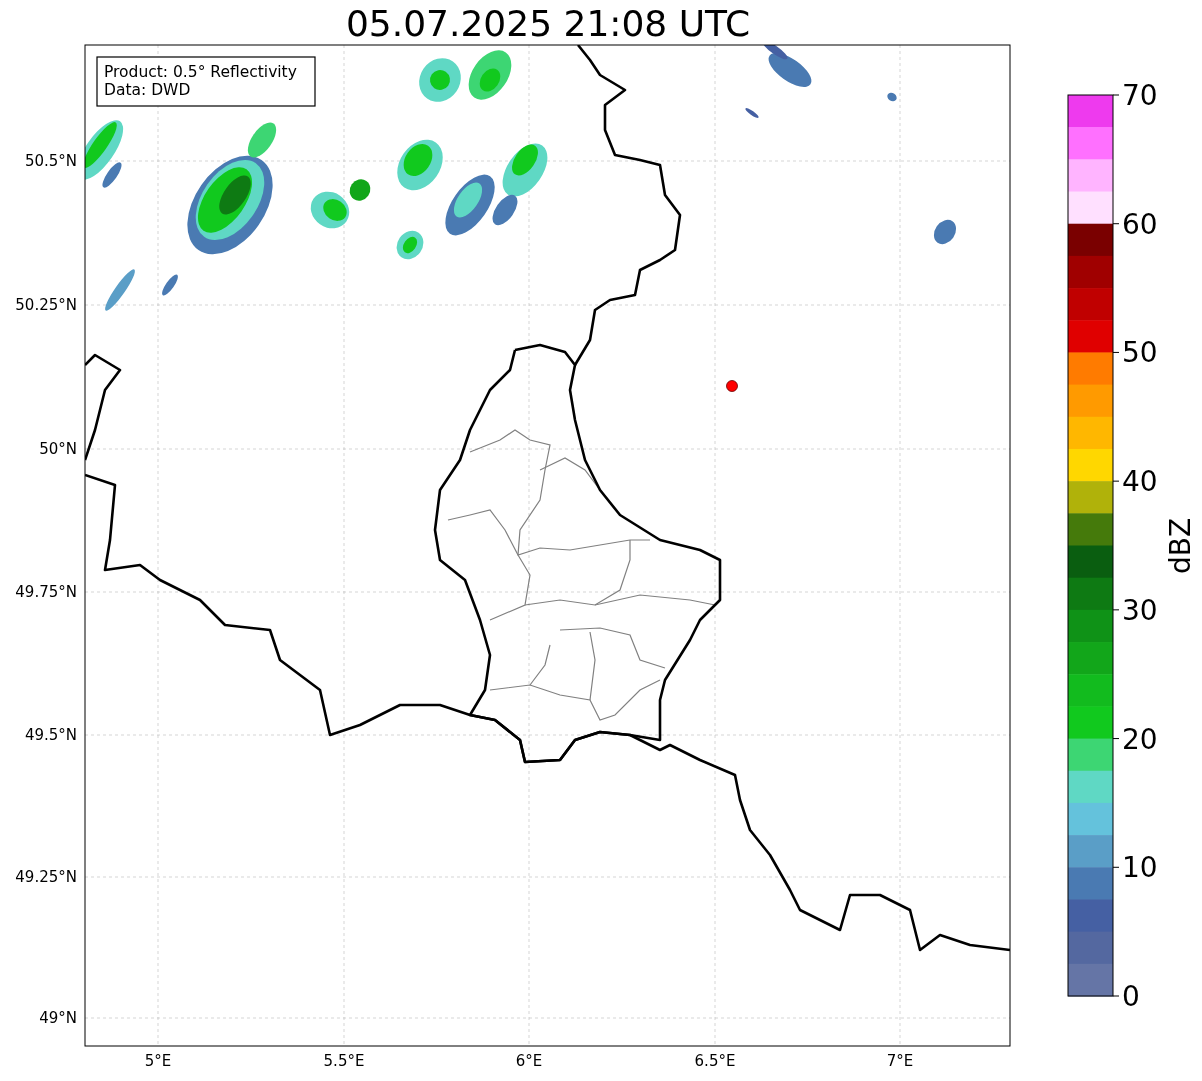  What do you see at coordinates (1140, 353) in the screenshot?
I see `colorbar-tick-label: 50` at bounding box center [1140, 353].